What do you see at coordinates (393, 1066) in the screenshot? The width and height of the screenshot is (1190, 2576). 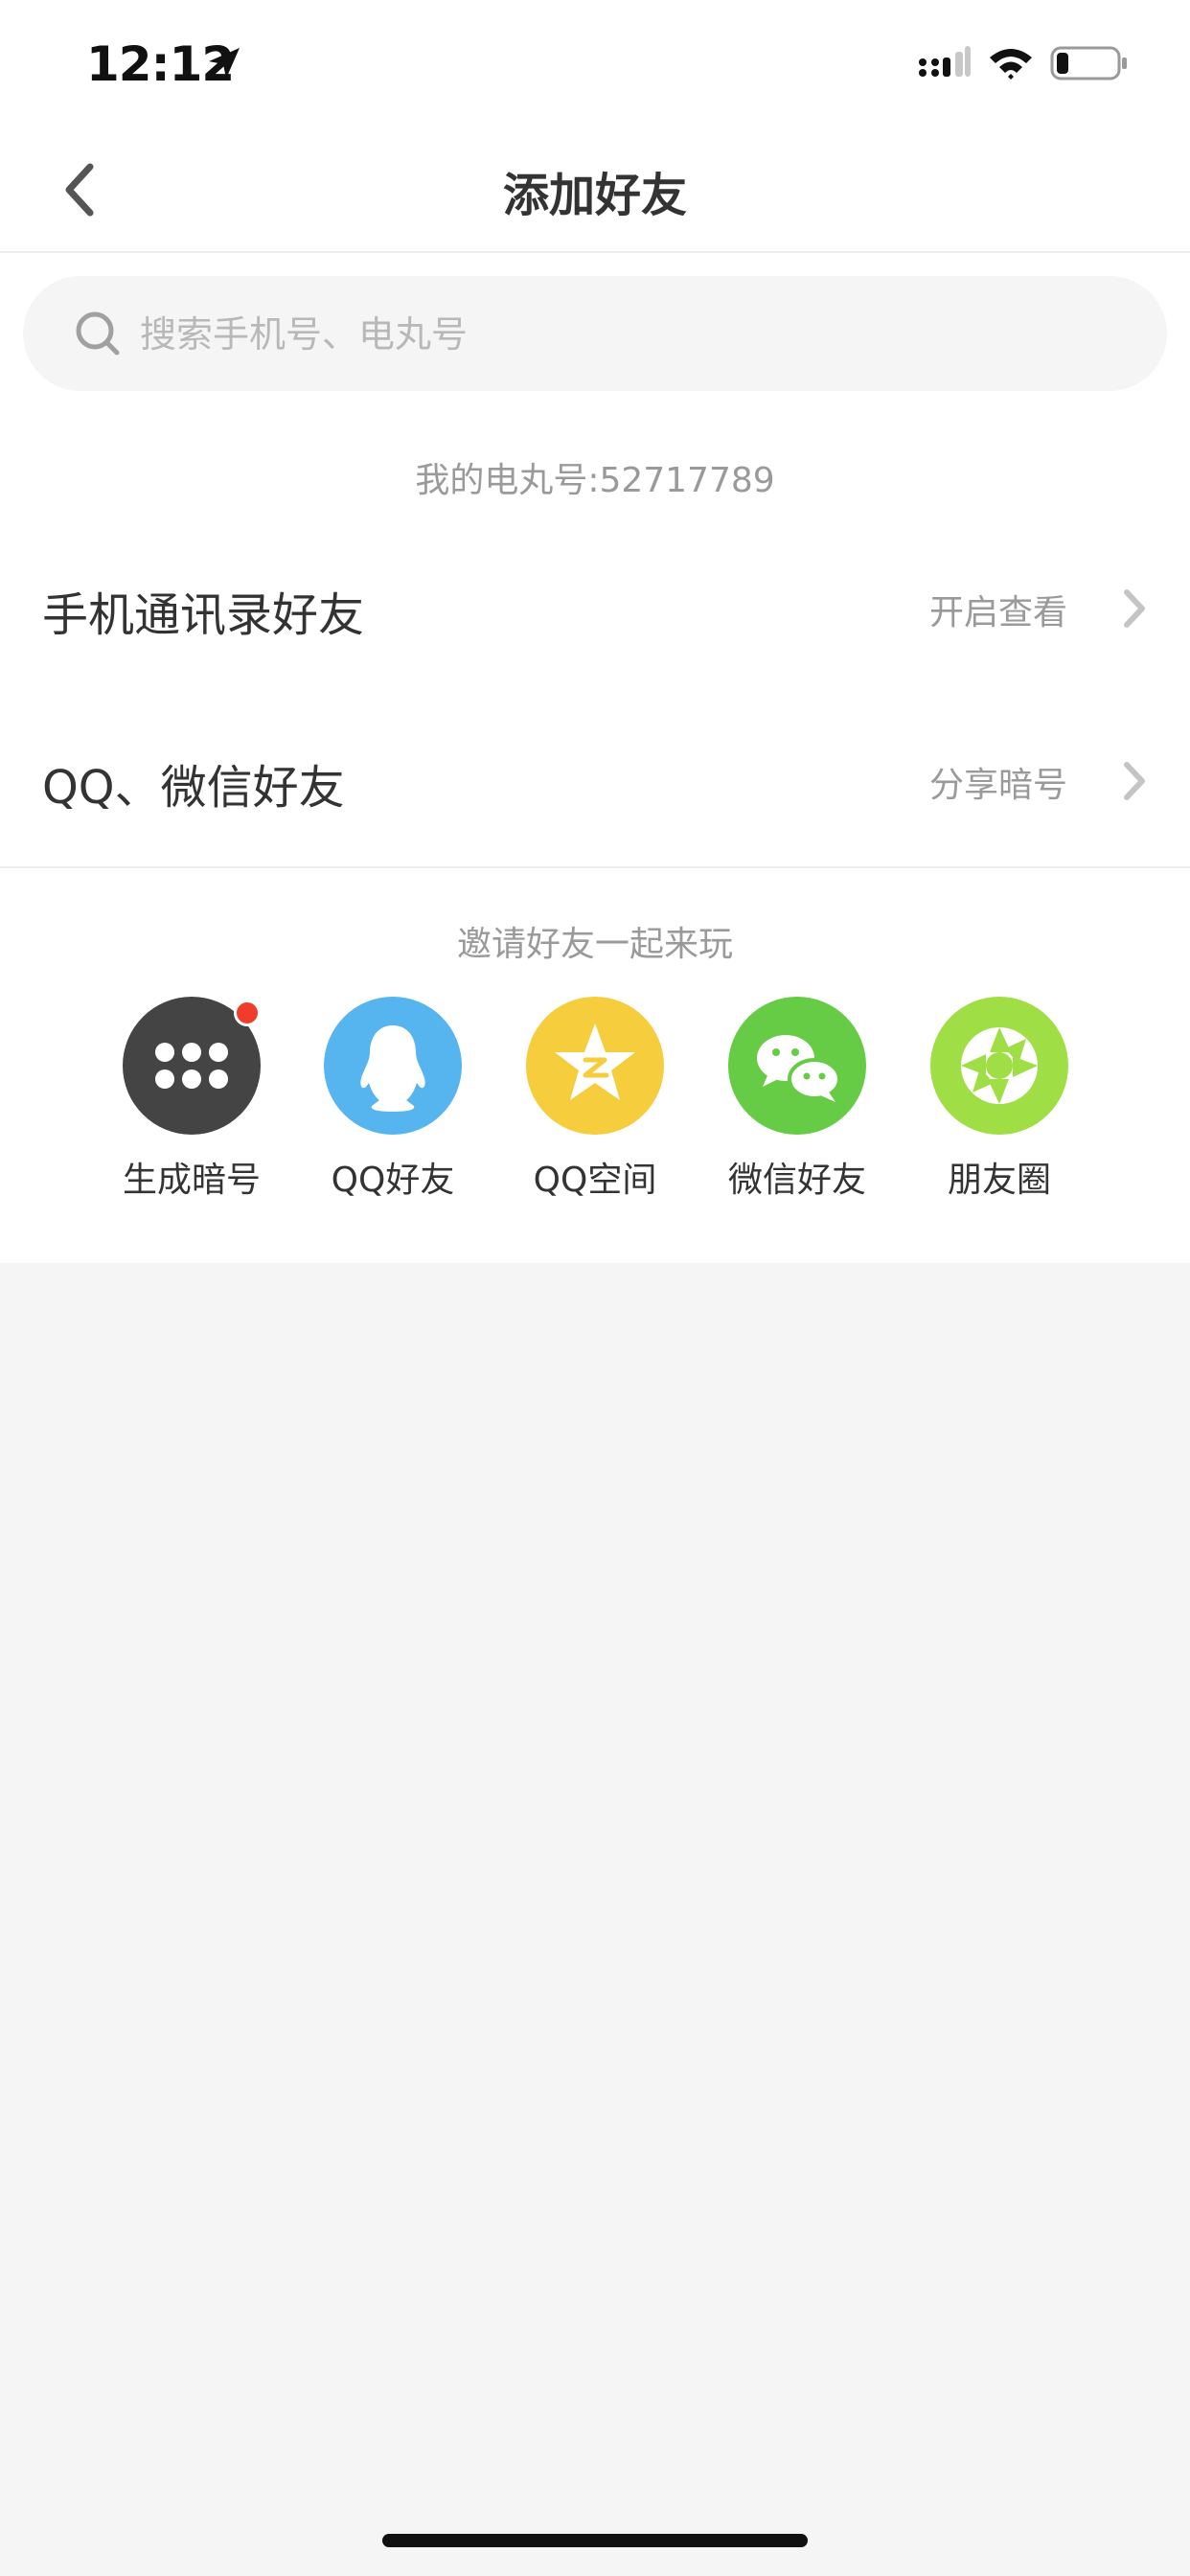 I see `qq-penguin-icon` at bounding box center [393, 1066].